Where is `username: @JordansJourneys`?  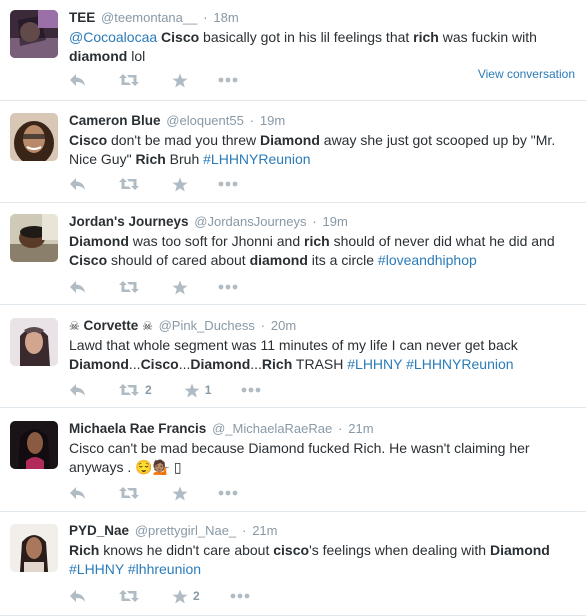
username: @JordansJourneys is located at coordinates (250, 221).